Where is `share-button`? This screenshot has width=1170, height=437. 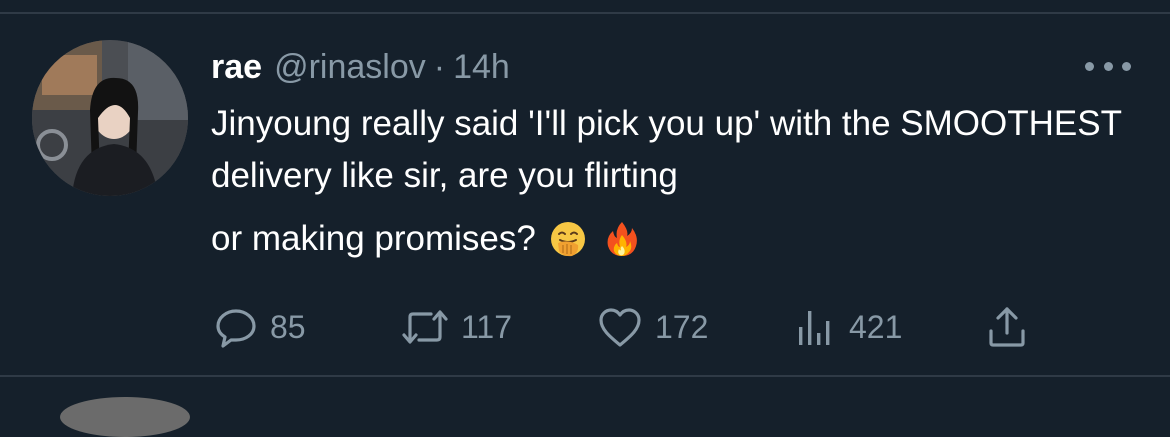 share-button is located at coordinates (1007, 327).